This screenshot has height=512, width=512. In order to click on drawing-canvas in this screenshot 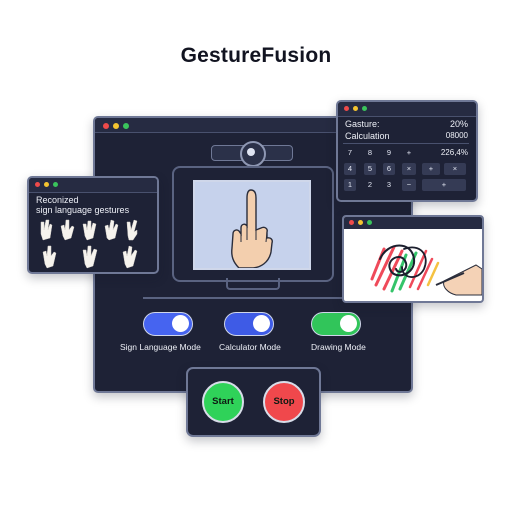, I will do `click(413, 265)`.